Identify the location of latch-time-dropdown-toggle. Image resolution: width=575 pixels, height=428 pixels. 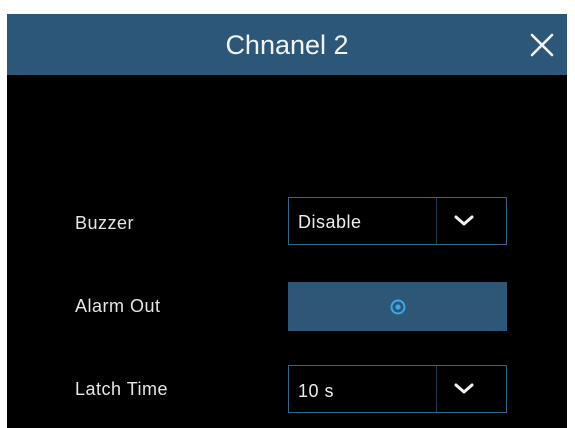
(464, 389).